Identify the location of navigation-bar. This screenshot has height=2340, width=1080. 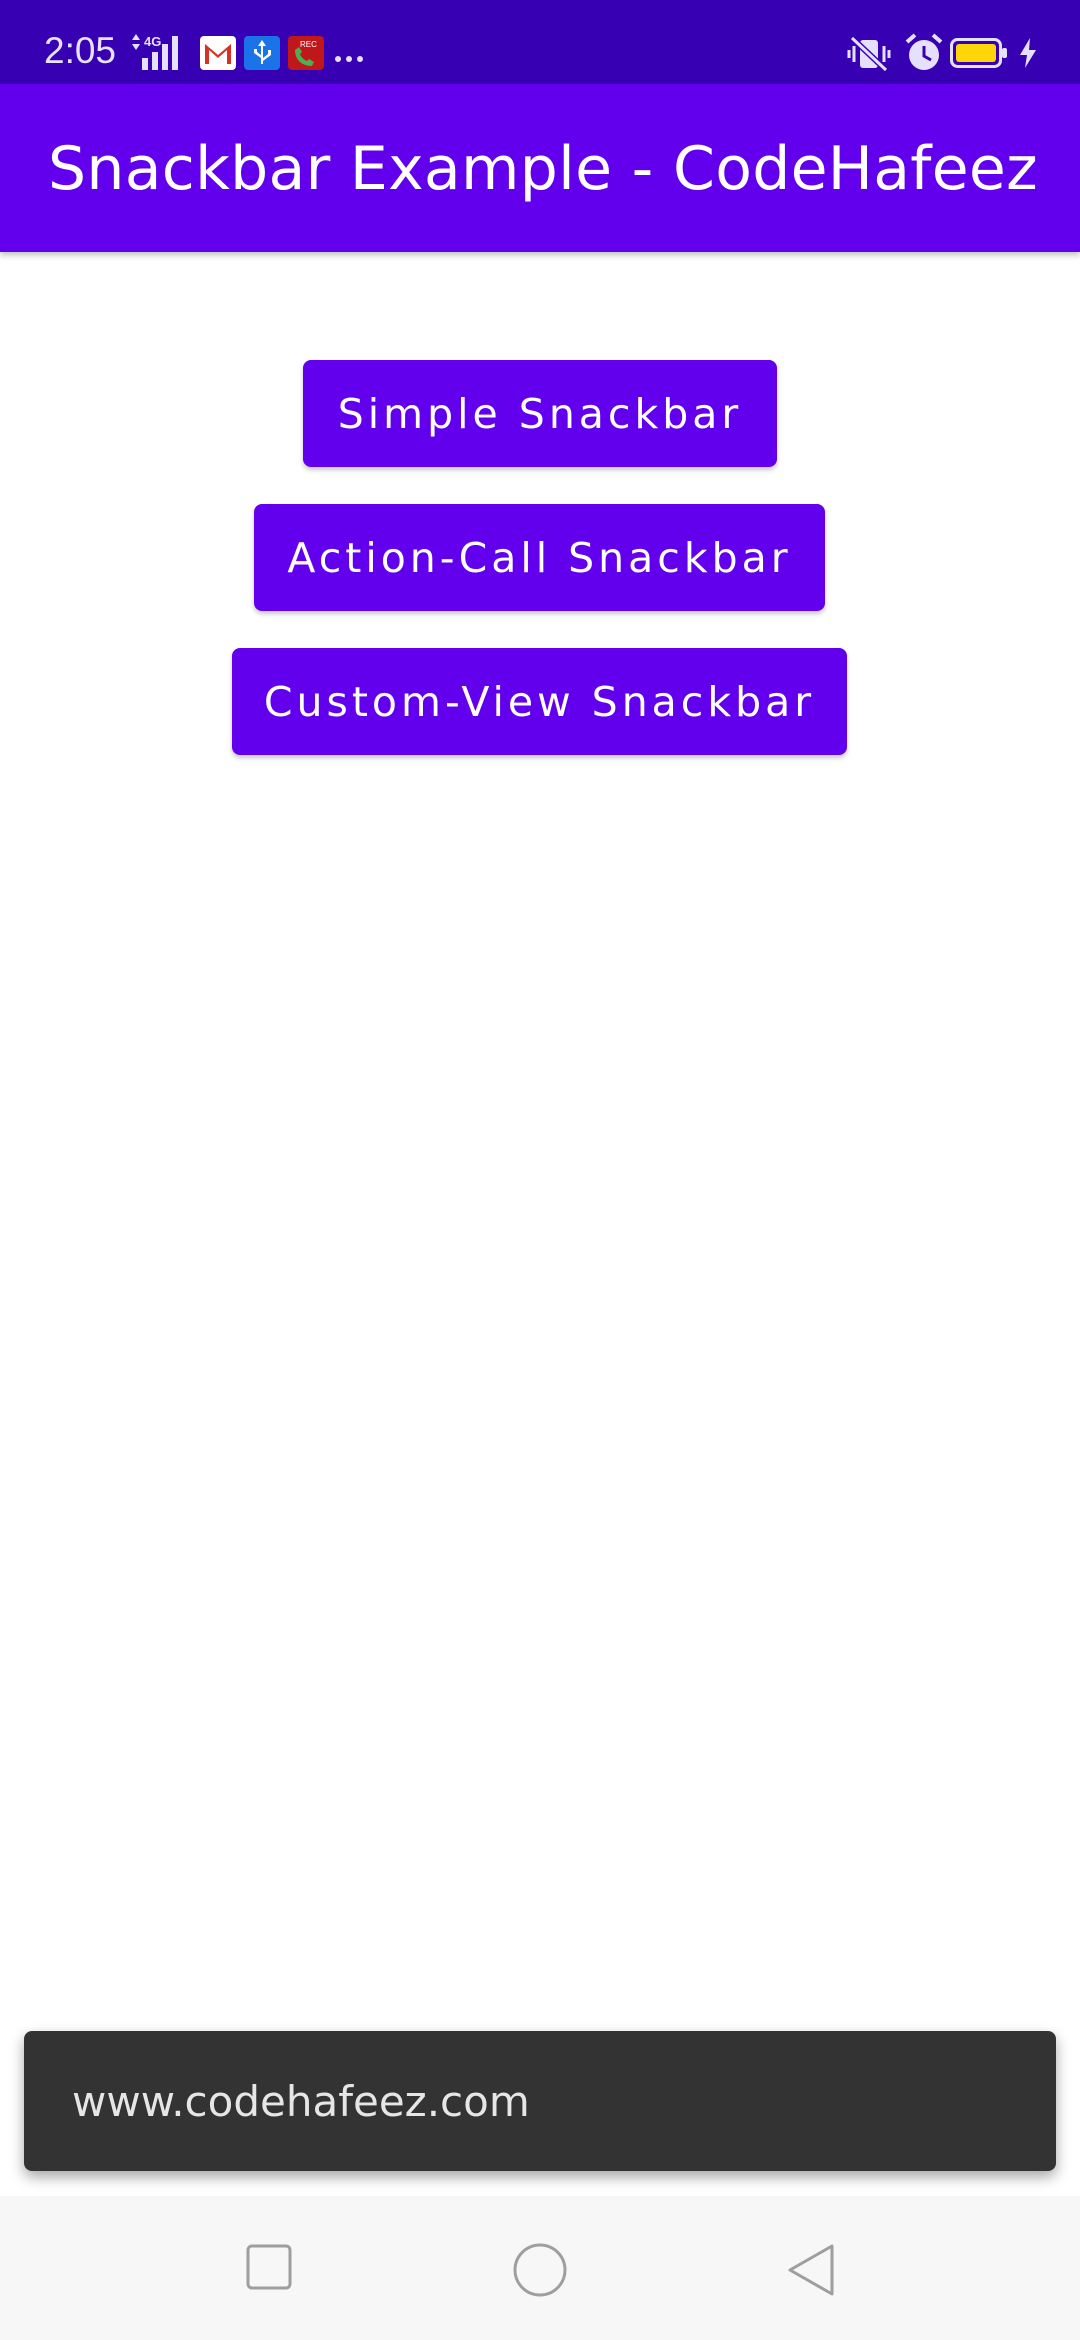
(540, 2268).